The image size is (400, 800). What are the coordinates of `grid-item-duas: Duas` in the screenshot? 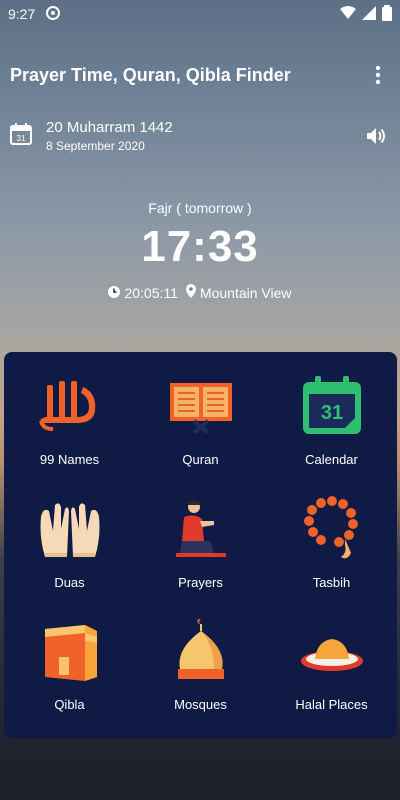 It's located at (69, 548).